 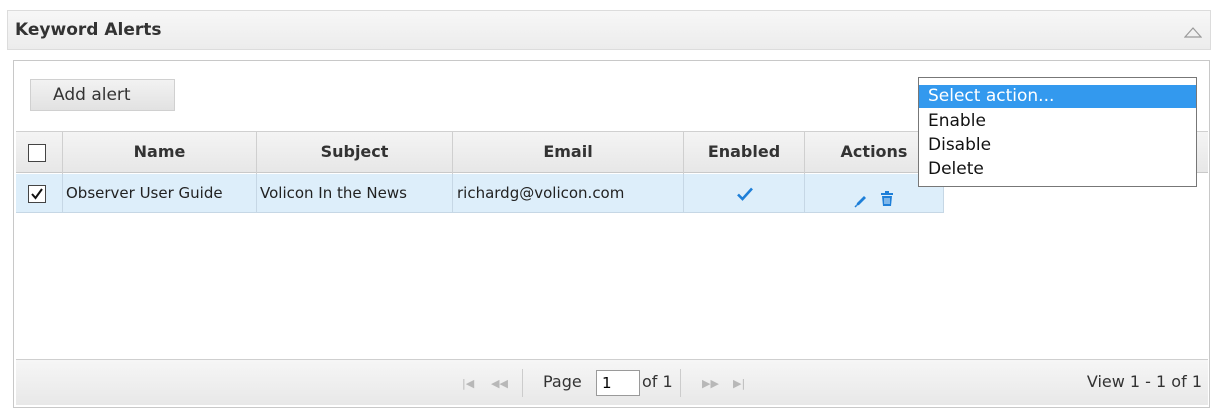 I want to click on cell-subject: Volicon In the News, so click(x=355, y=193).